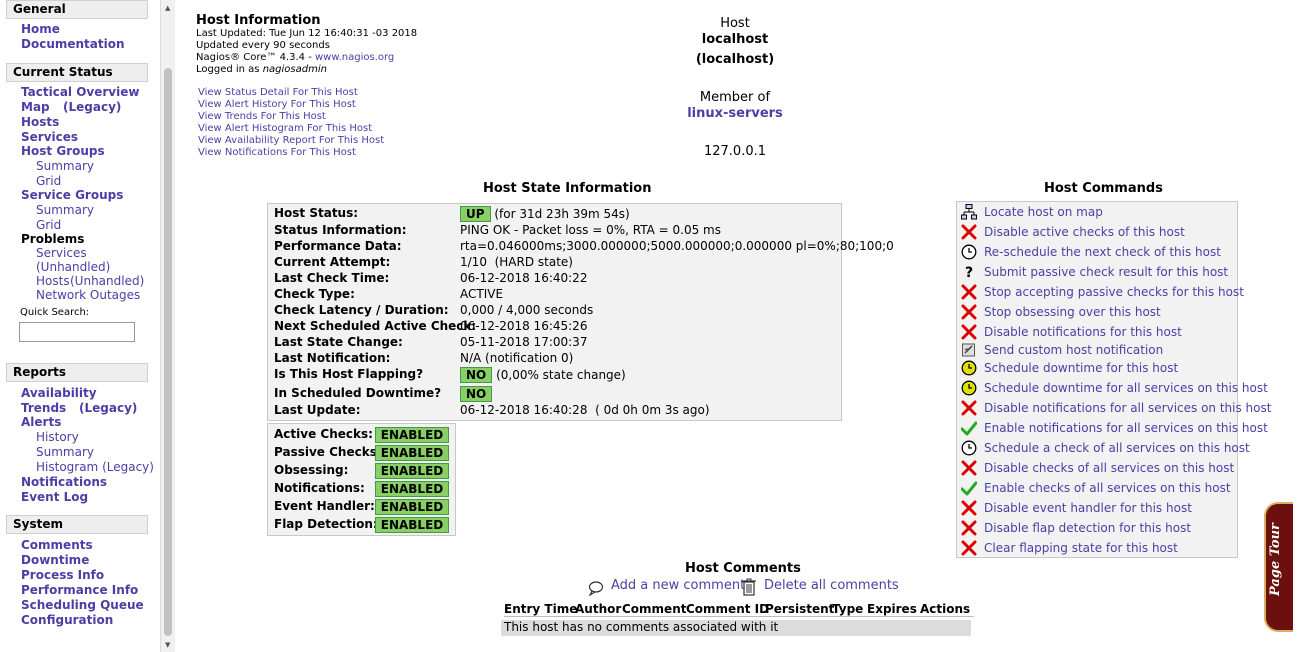 The height and width of the screenshot is (652, 1298). What do you see at coordinates (291, 153) in the screenshot?
I see `link-notifications: View Notifications For This Host` at bounding box center [291, 153].